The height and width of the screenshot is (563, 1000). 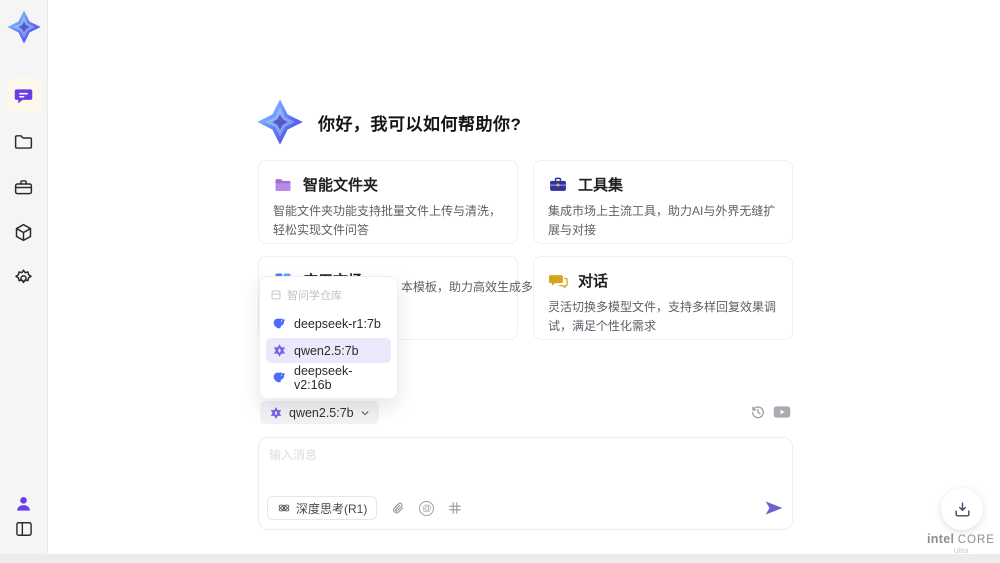 What do you see at coordinates (24, 27) in the screenshot?
I see `app-logo` at bounding box center [24, 27].